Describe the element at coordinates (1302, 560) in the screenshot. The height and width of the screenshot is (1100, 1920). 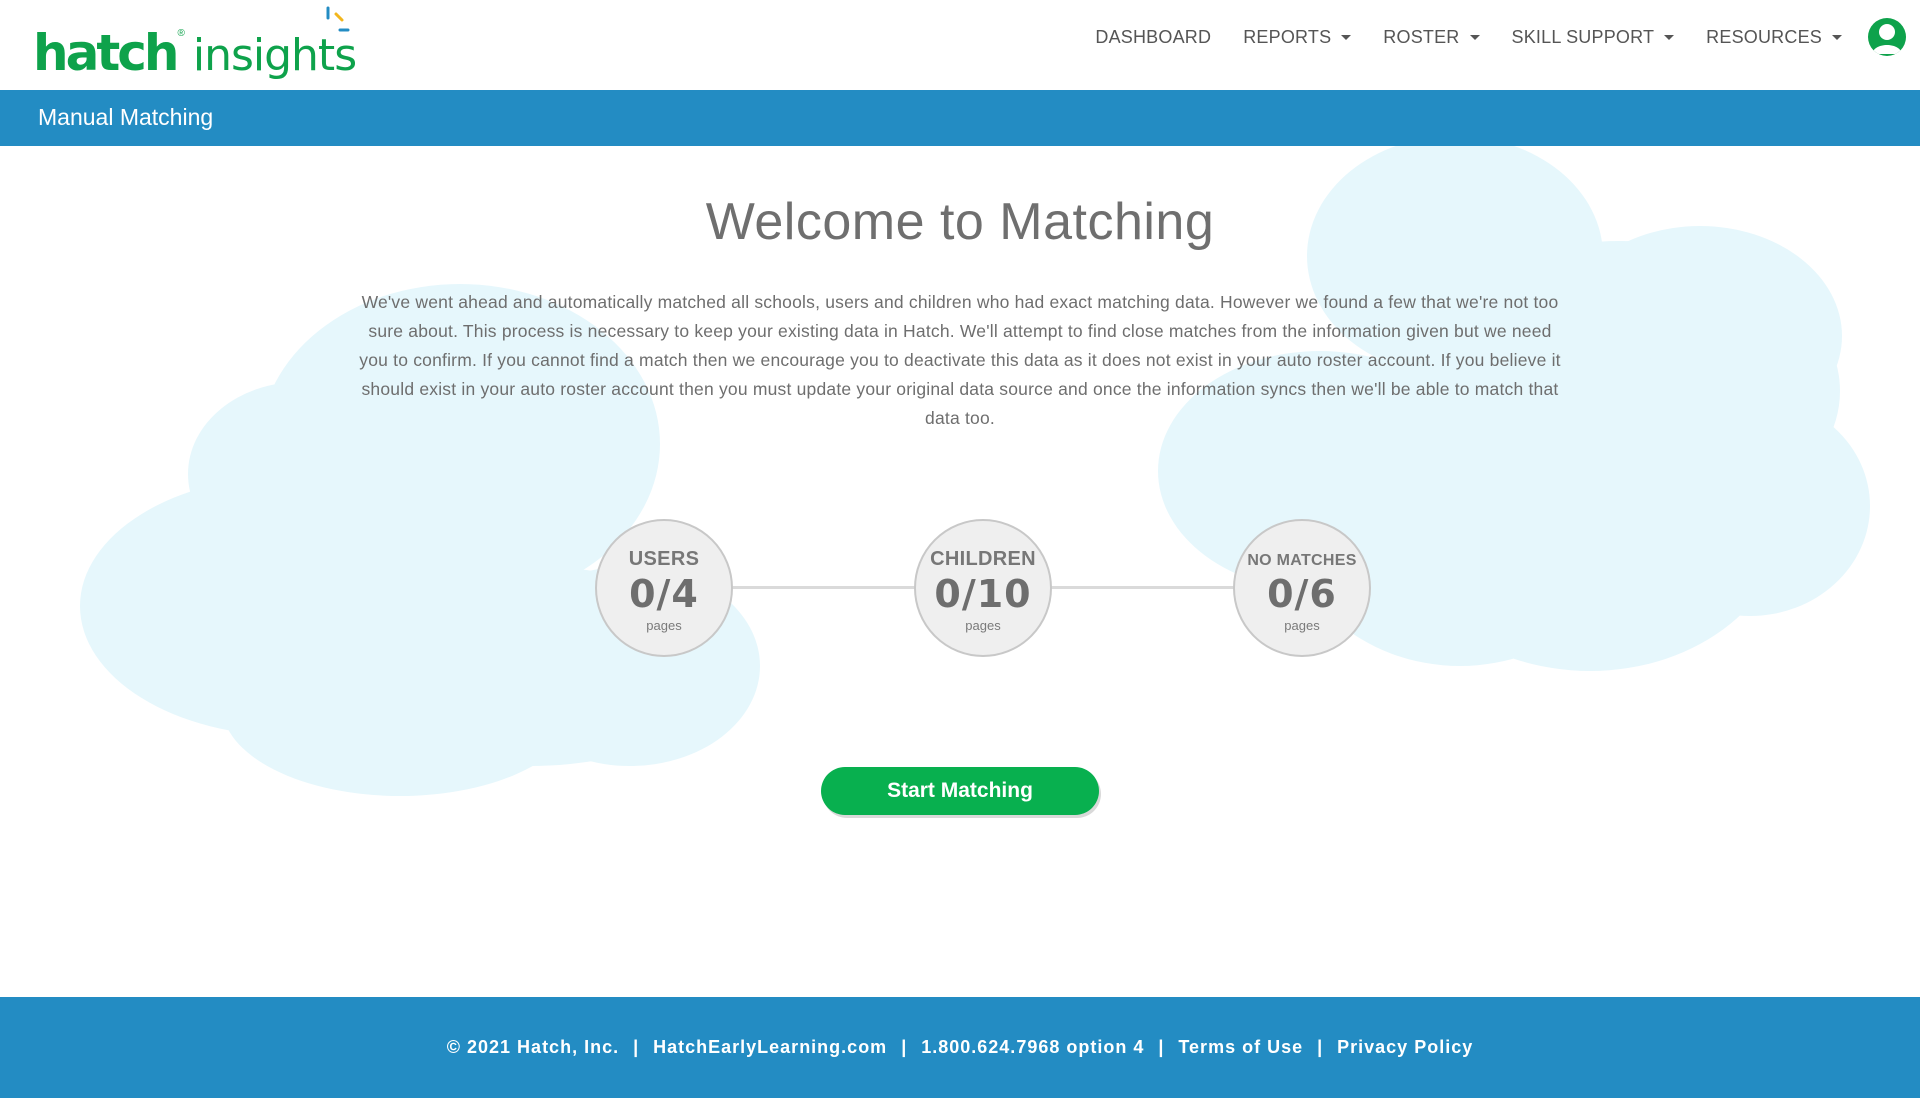
I see `step-no-matches-label: NO MATCHES` at that location.